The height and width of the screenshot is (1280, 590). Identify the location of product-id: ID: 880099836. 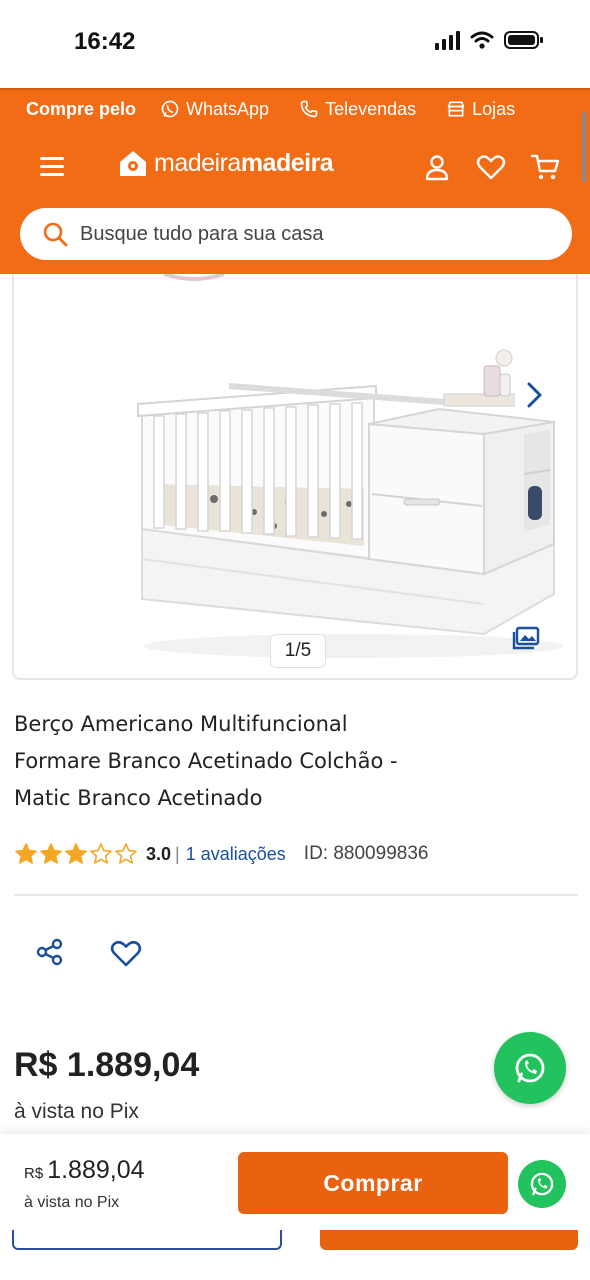
(366, 853).